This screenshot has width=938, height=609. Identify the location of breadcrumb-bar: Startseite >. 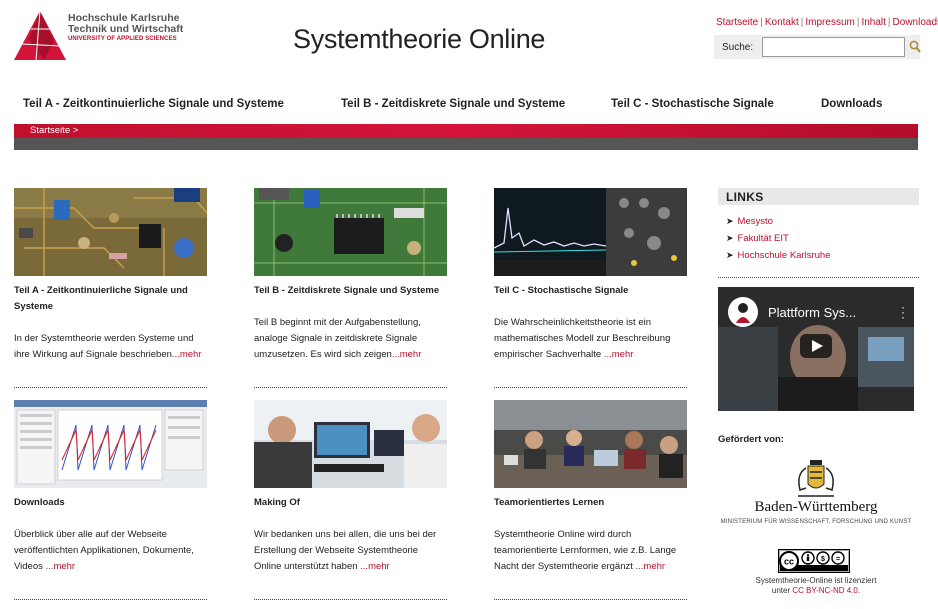
(466, 131).